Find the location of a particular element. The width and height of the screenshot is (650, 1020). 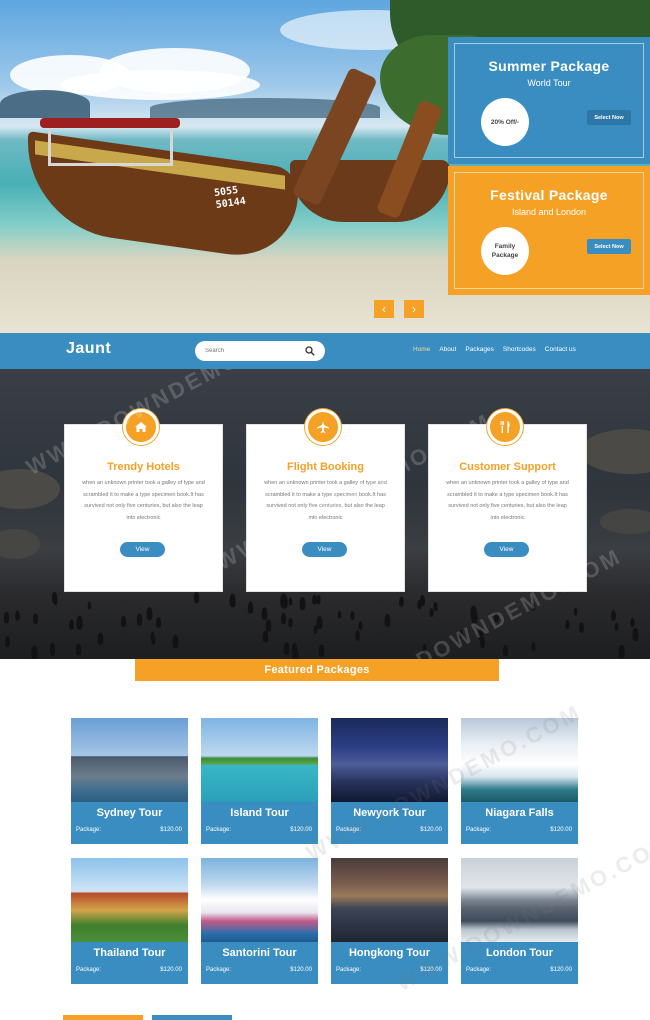

home-icon is located at coordinates (141, 427).